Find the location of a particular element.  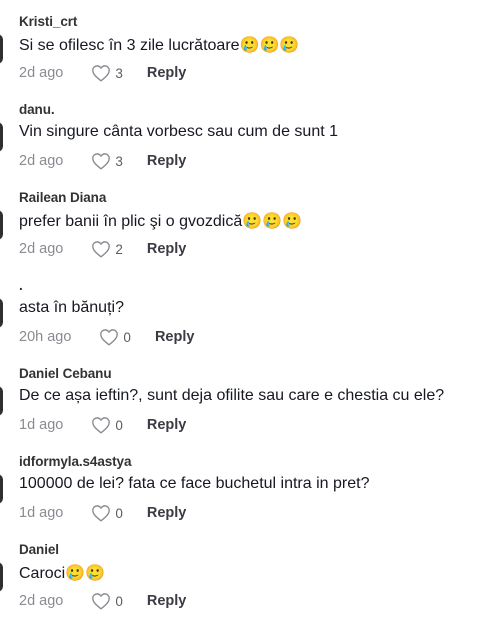

comment-time: 20h ago is located at coordinates (45, 337).